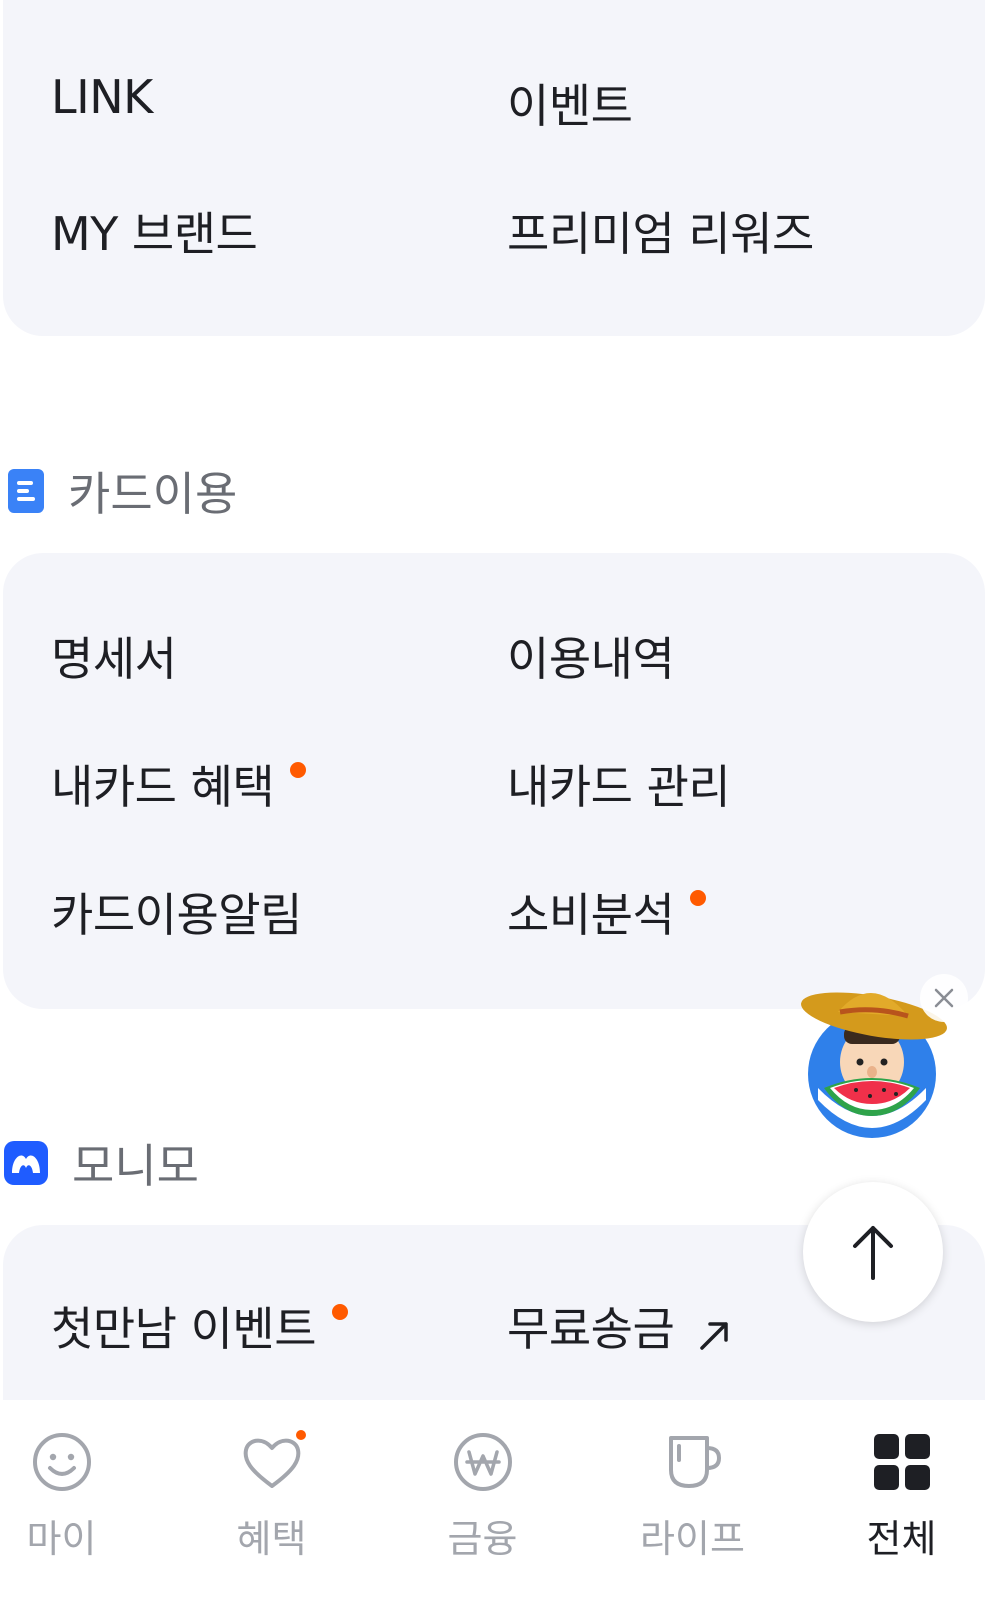 This screenshot has height=1608, width=985. Describe the element at coordinates (894, 1504) in the screenshot. I see `tab-all: 전체` at that location.